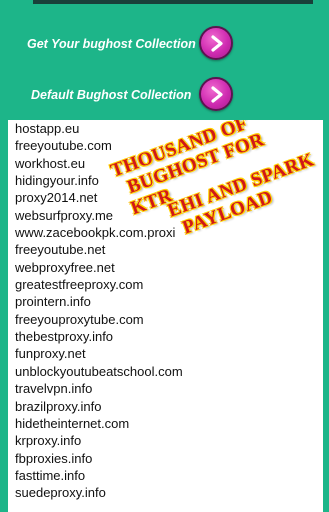 The height and width of the screenshot is (512, 329). What do you see at coordinates (173, 2) in the screenshot?
I see `status-bar-strip` at bounding box center [173, 2].